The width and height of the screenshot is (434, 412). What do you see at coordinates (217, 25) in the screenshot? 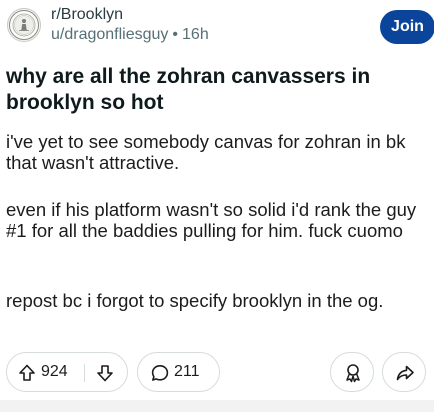
I see `post-header: r/Brooklyn u/dragonfliesguy • 16h Join` at bounding box center [217, 25].